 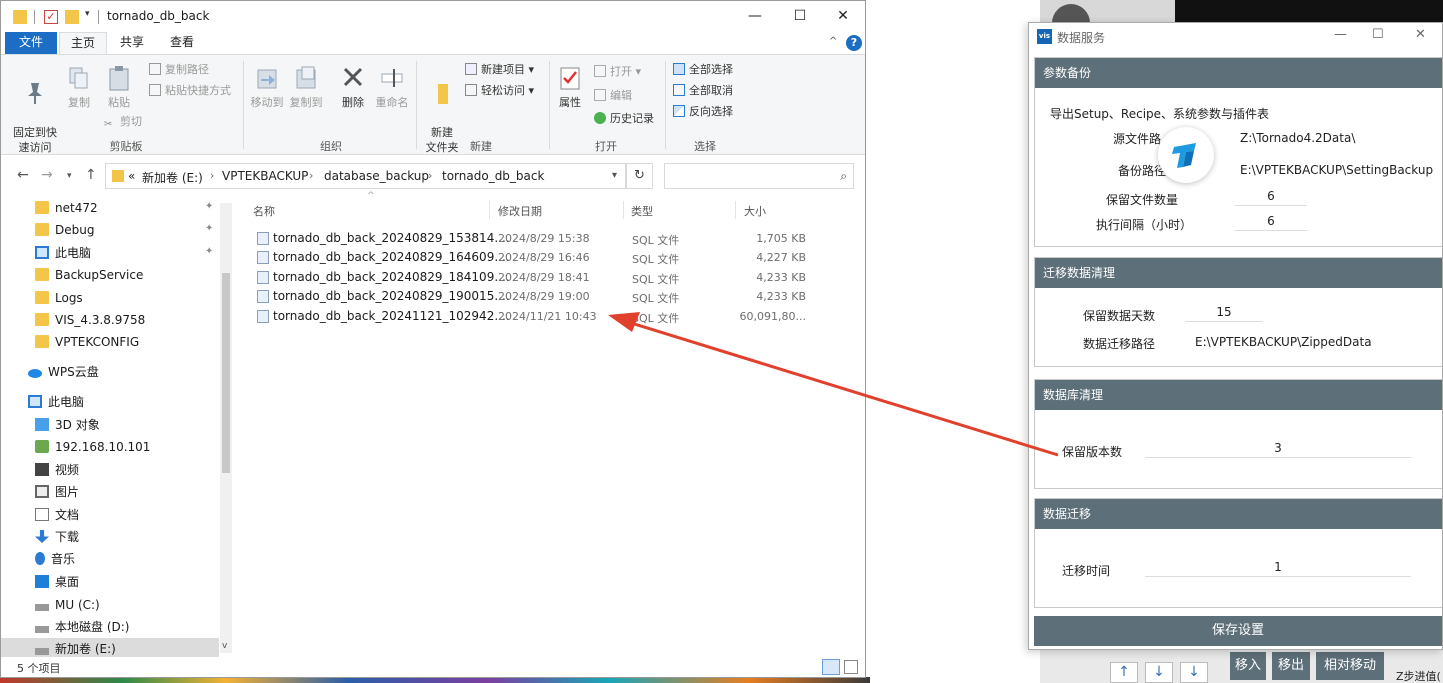 What do you see at coordinates (57, 492) in the screenshot?
I see `nav-item-pictures: 图片` at bounding box center [57, 492].